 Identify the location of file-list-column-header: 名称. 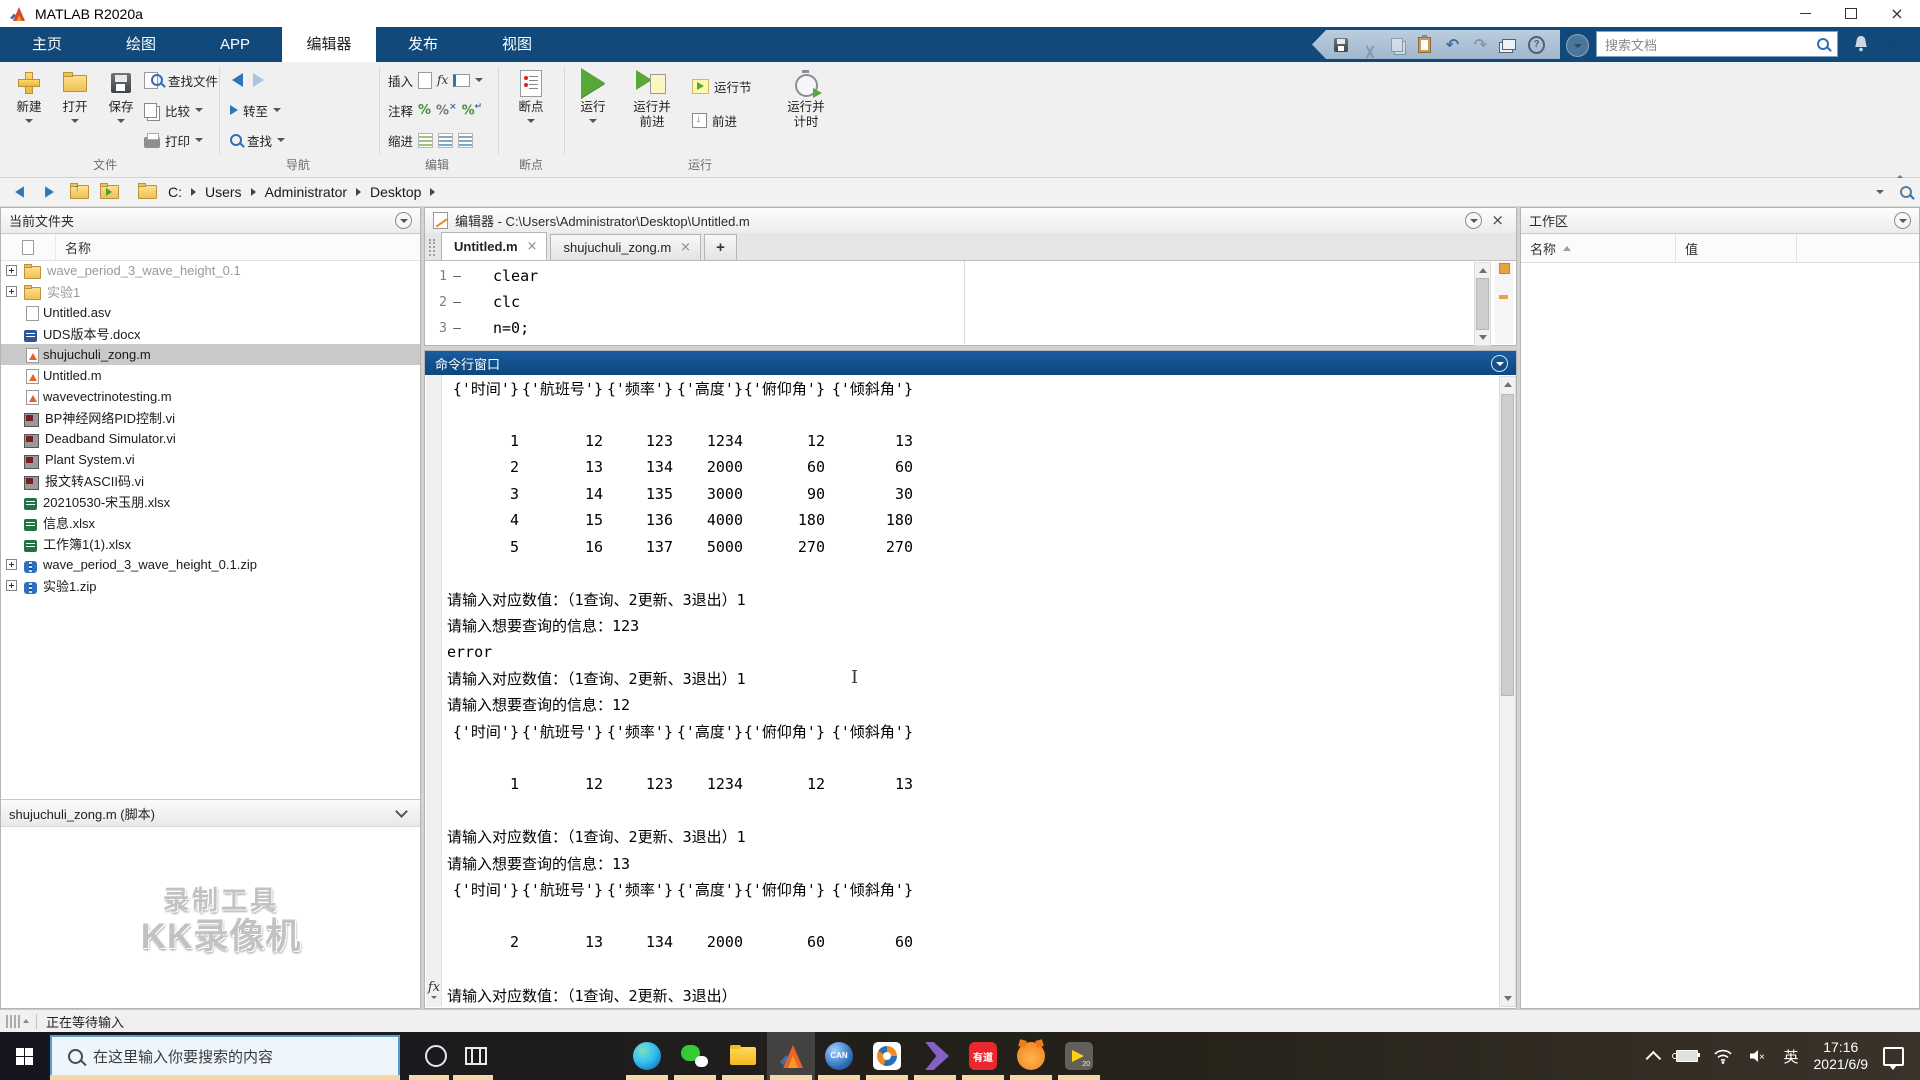
(210, 247).